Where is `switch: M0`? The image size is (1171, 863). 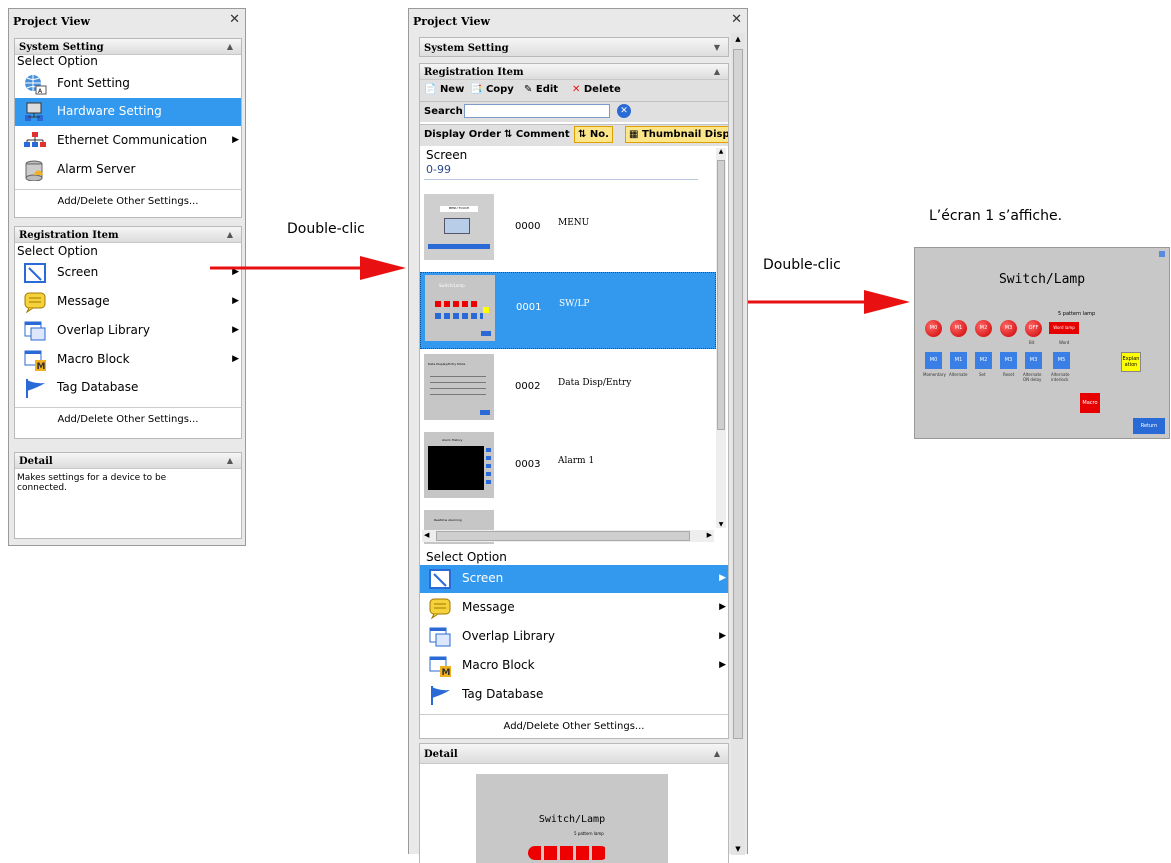
switch: M0 is located at coordinates (933, 360).